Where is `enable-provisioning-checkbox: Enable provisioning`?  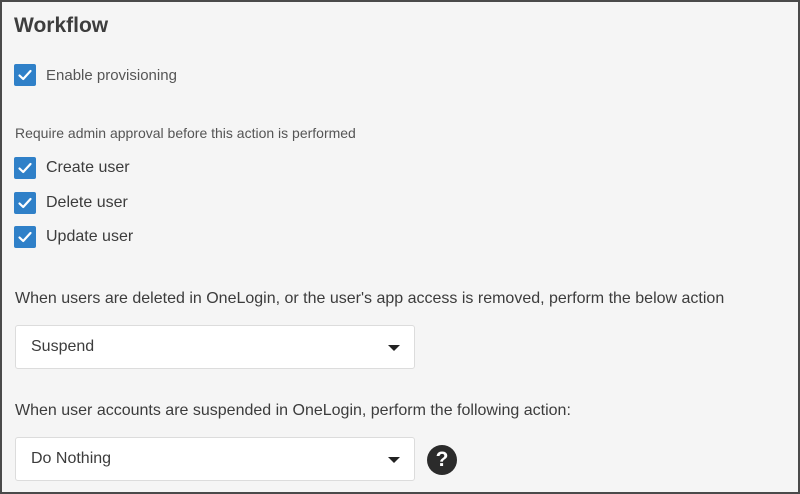
enable-provisioning-checkbox: Enable provisioning is located at coordinates (95, 75).